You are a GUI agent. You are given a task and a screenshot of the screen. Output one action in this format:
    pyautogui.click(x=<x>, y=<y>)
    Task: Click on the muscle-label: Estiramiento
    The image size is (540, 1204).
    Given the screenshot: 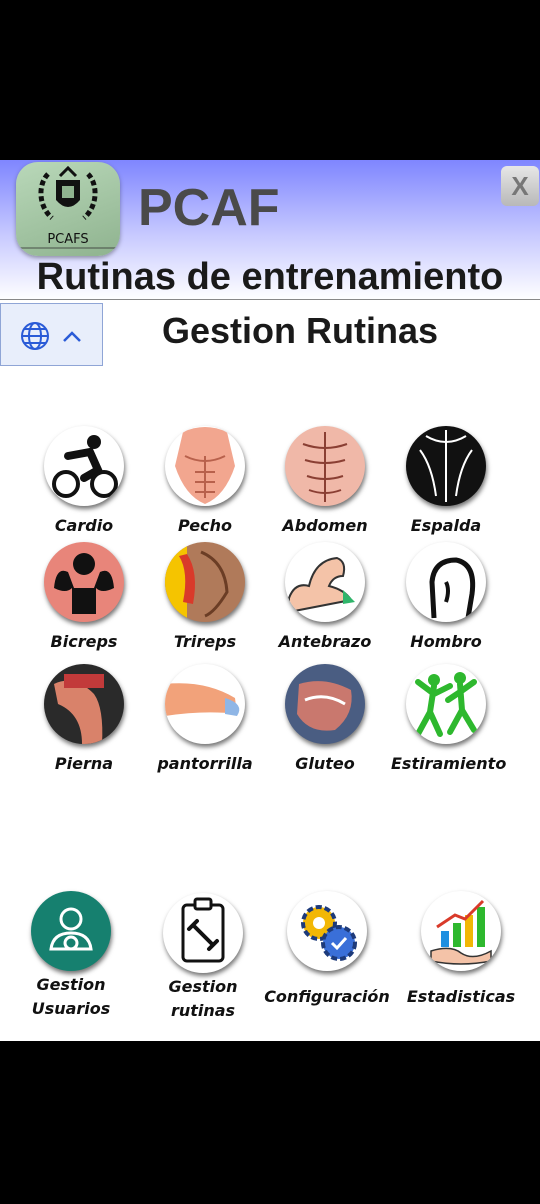 What is the action you would take?
    pyautogui.click(x=449, y=763)
    